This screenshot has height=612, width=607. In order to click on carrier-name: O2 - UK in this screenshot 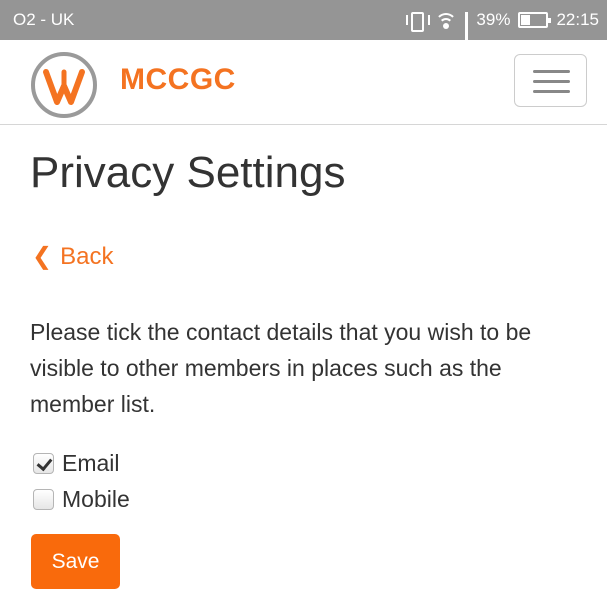, I will do `click(44, 19)`.